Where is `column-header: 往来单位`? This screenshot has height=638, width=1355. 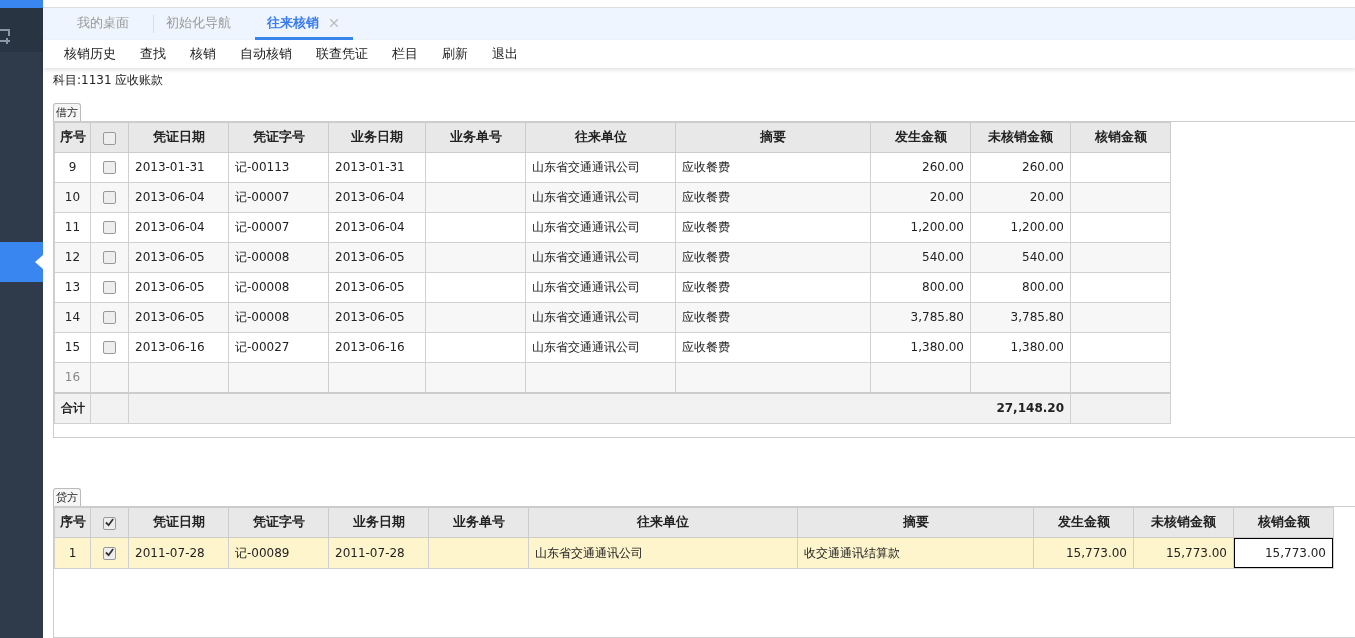 column-header: 往来单位 is located at coordinates (600, 137).